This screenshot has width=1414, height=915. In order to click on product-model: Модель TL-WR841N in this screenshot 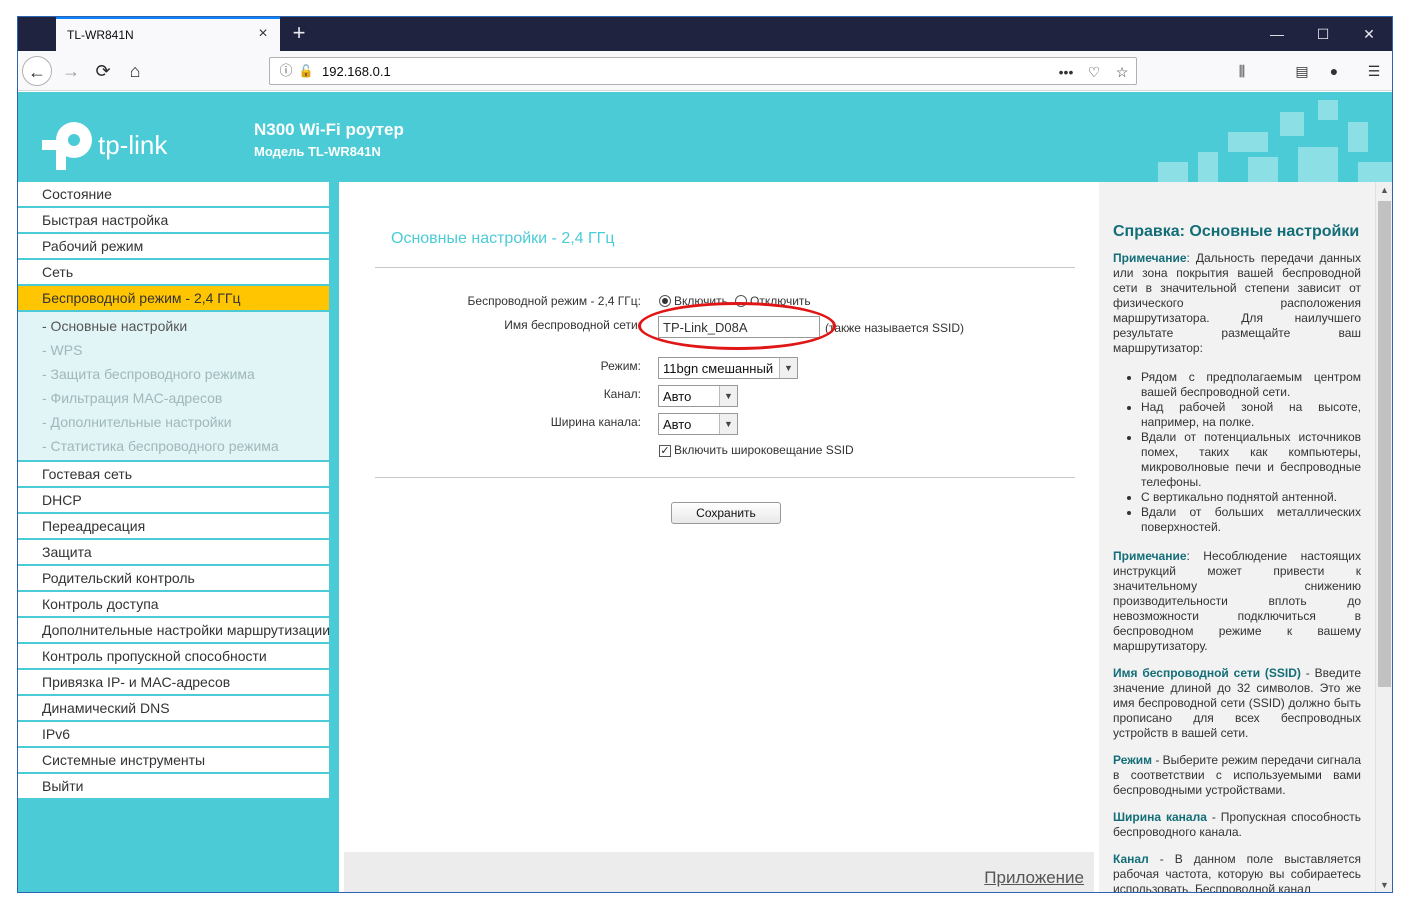, I will do `click(317, 151)`.